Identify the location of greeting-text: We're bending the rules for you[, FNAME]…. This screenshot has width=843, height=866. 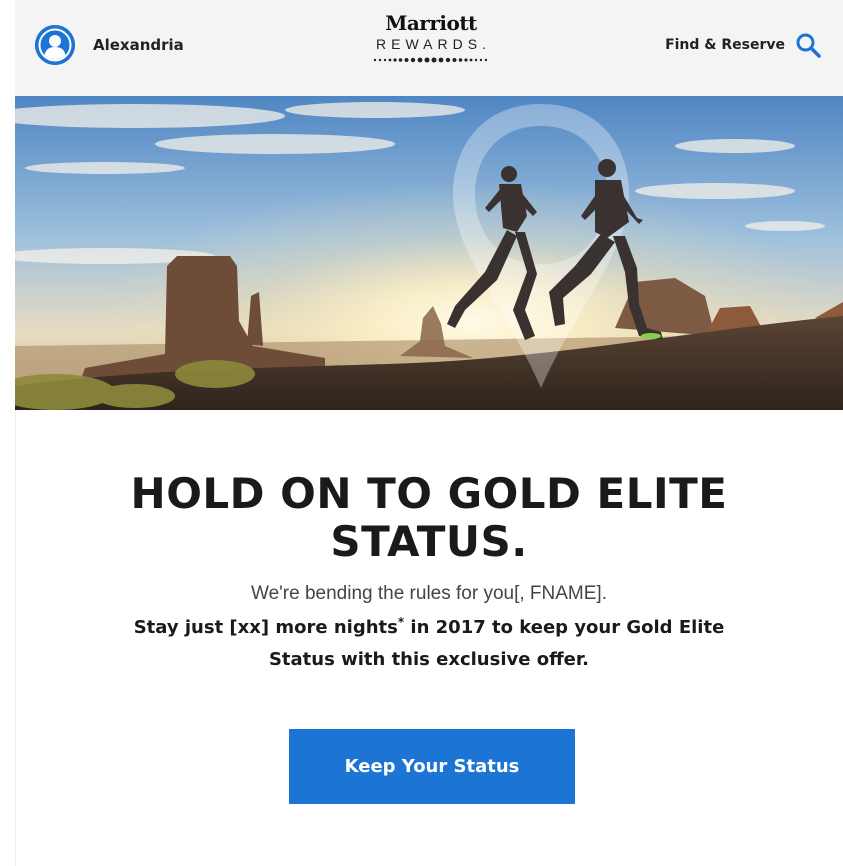
(429, 593).